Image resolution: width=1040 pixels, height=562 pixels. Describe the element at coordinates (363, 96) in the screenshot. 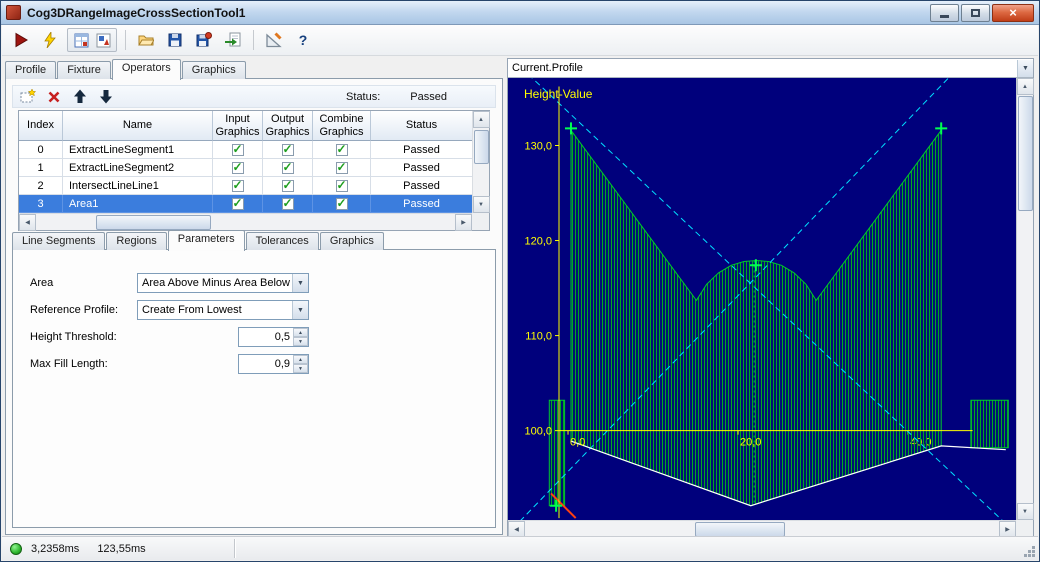

I see `status-label: Status:` at that location.